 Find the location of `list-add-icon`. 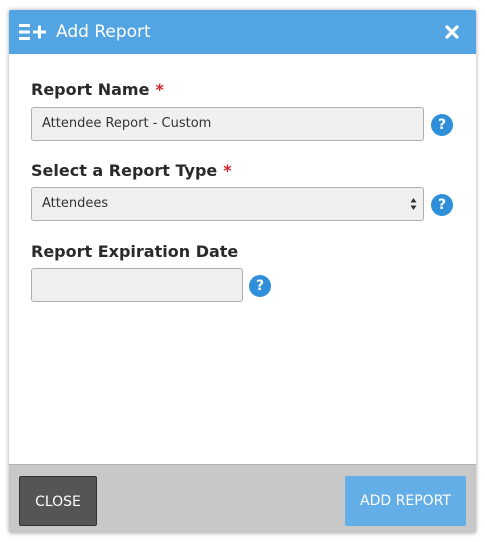

list-add-icon is located at coordinates (32, 32).